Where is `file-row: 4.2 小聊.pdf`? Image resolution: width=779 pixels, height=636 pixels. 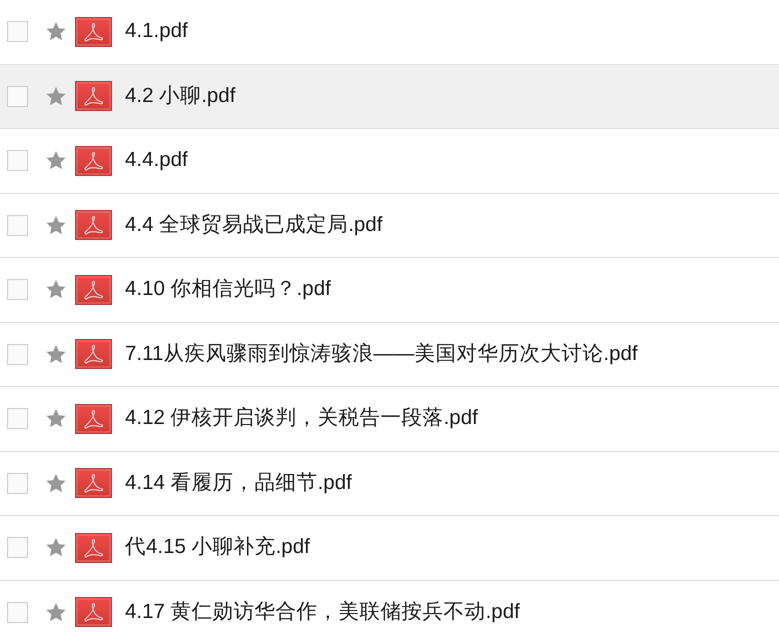 file-row: 4.2 小聊.pdf is located at coordinates (389, 96).